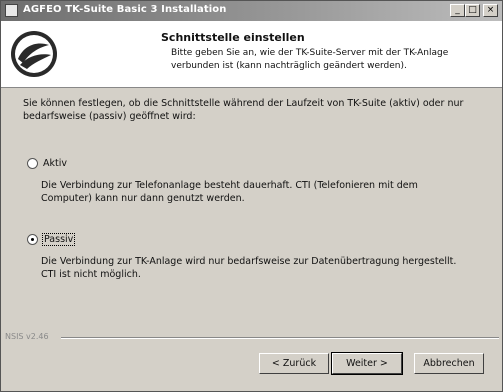 The image size is (503, 392). Describe the element at coordinates (32, 239) in the screenshot. I see `passiv-radio` at that location.